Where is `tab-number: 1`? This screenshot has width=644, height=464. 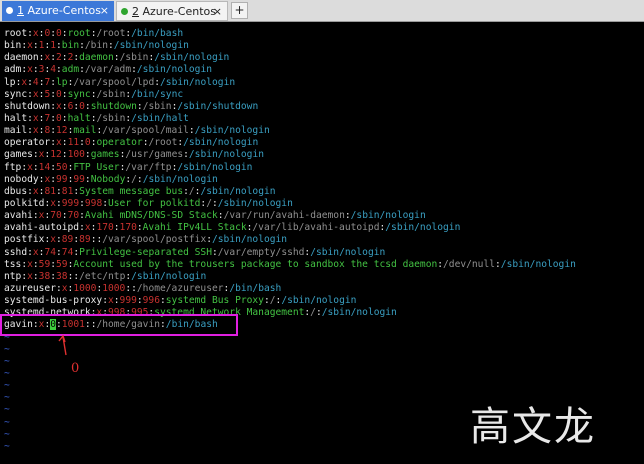
tab-number: 1 is located at coordinates (20, 10).